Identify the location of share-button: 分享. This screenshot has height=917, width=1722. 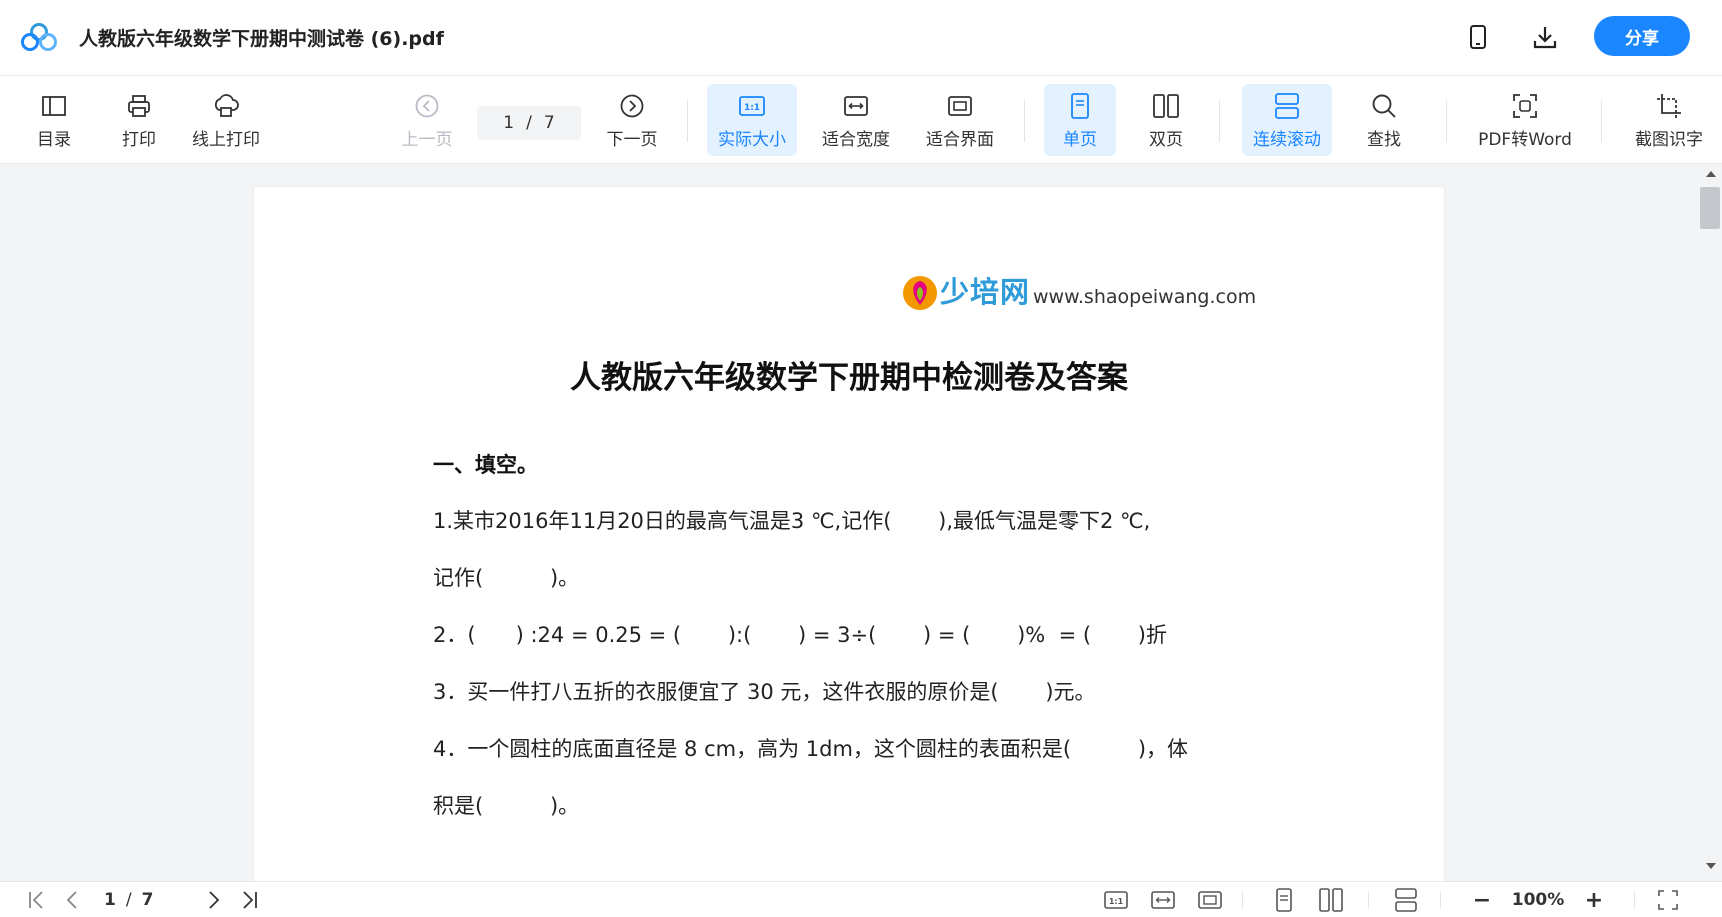
(1642, 36).